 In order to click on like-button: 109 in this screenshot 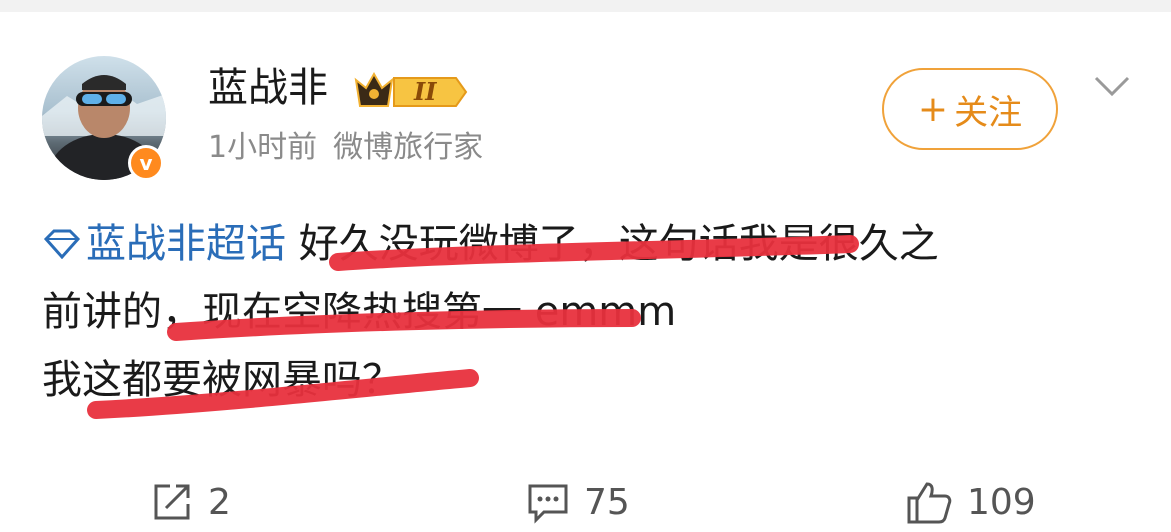, I will do `click(970, 502)`.